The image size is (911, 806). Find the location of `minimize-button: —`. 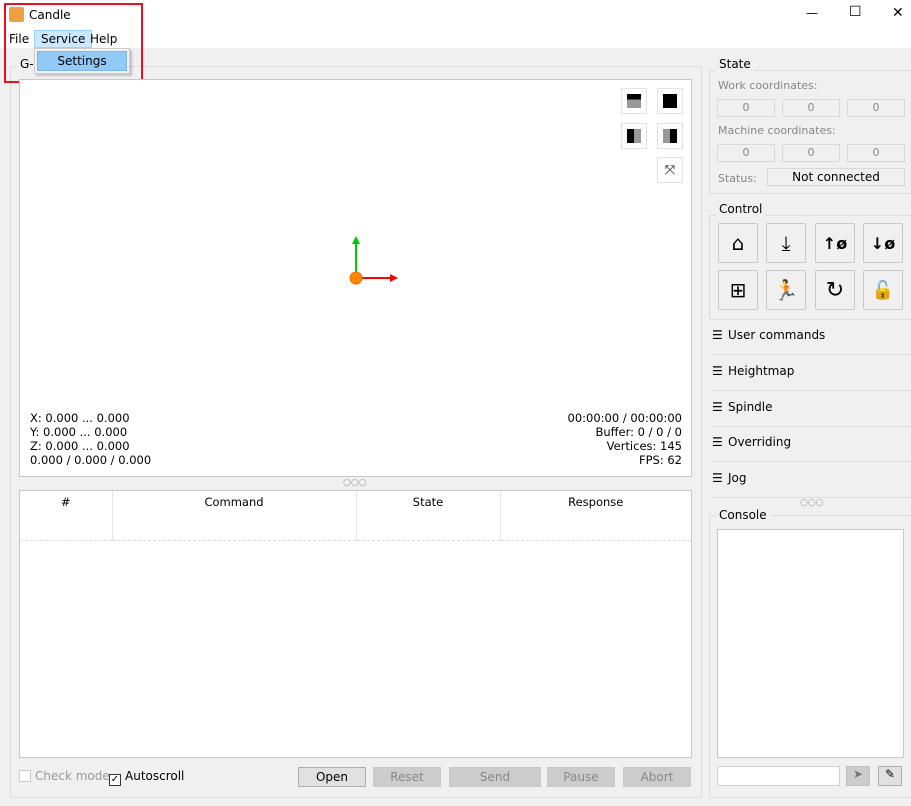

minimize-button: — is located at coordinates (812, 13).